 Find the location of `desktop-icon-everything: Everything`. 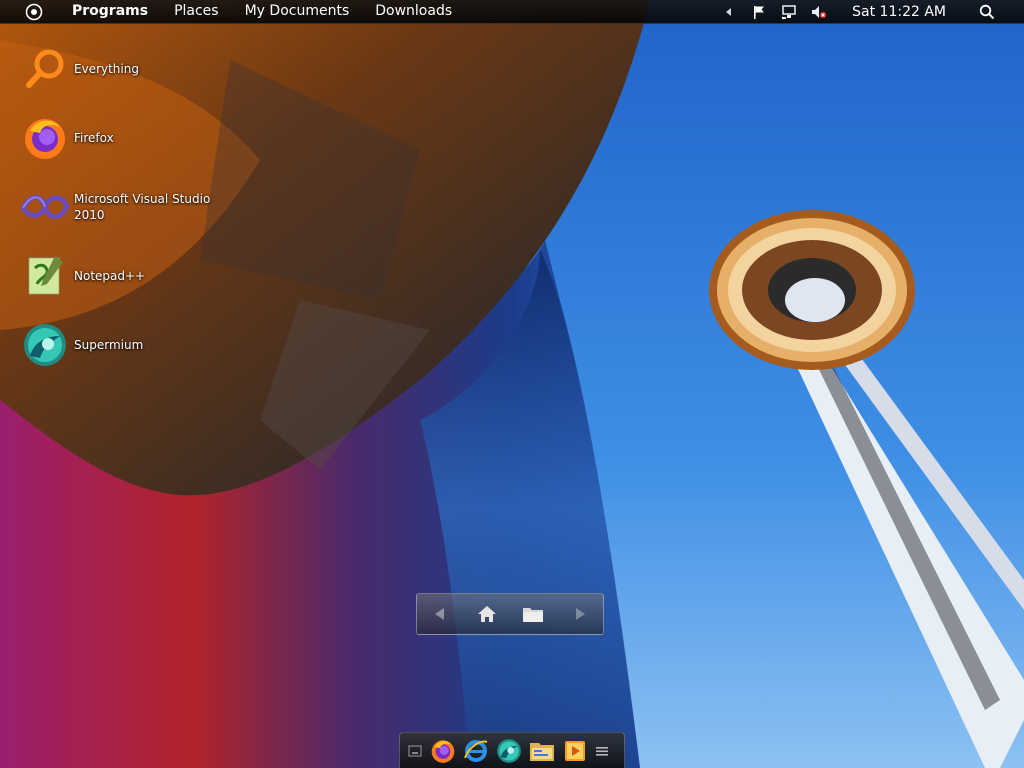

desktop-icon-everything: Everything is located at coordinates (120, 69).